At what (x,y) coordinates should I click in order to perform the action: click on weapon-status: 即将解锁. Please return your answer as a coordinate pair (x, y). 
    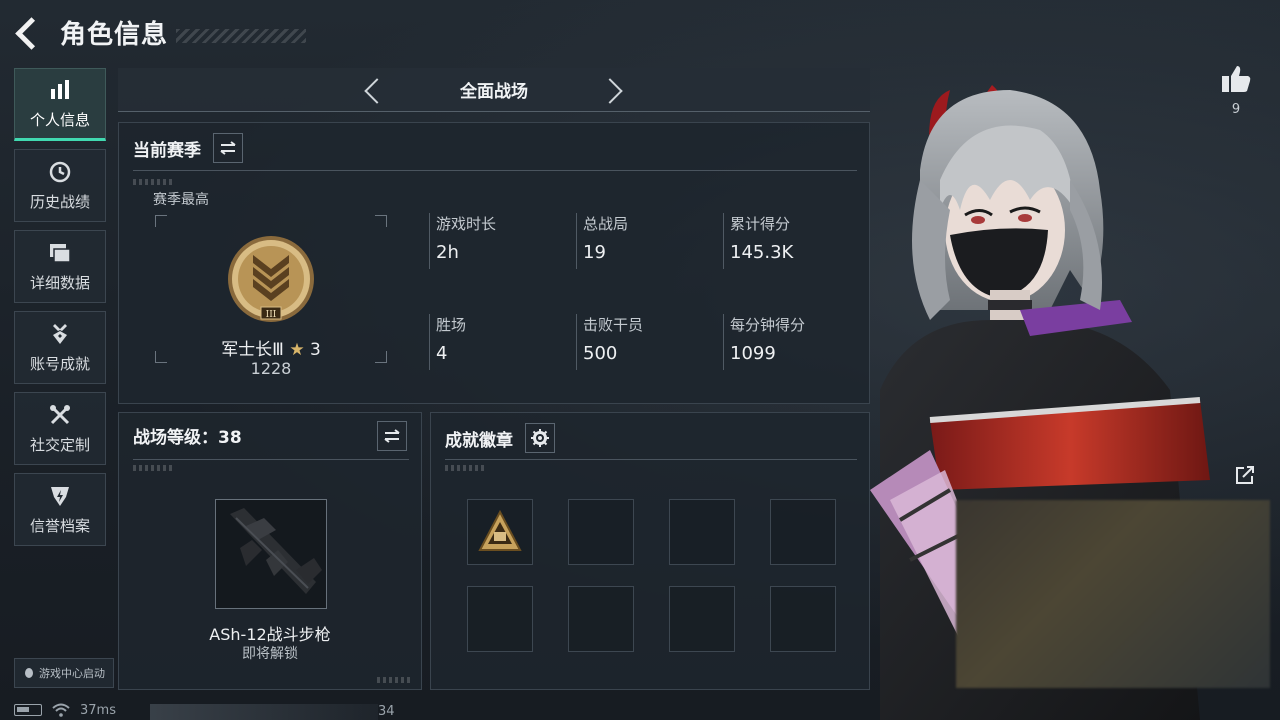
    Looking at the image, I should click on (270, 654).